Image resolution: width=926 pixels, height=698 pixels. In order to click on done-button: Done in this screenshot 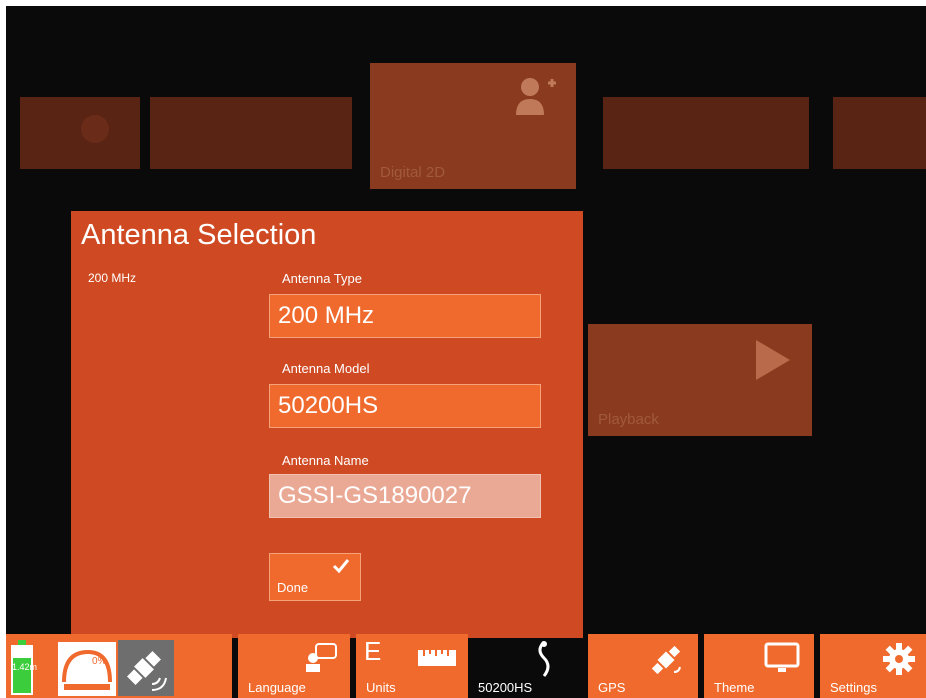, I will do `click(315, 577)`.